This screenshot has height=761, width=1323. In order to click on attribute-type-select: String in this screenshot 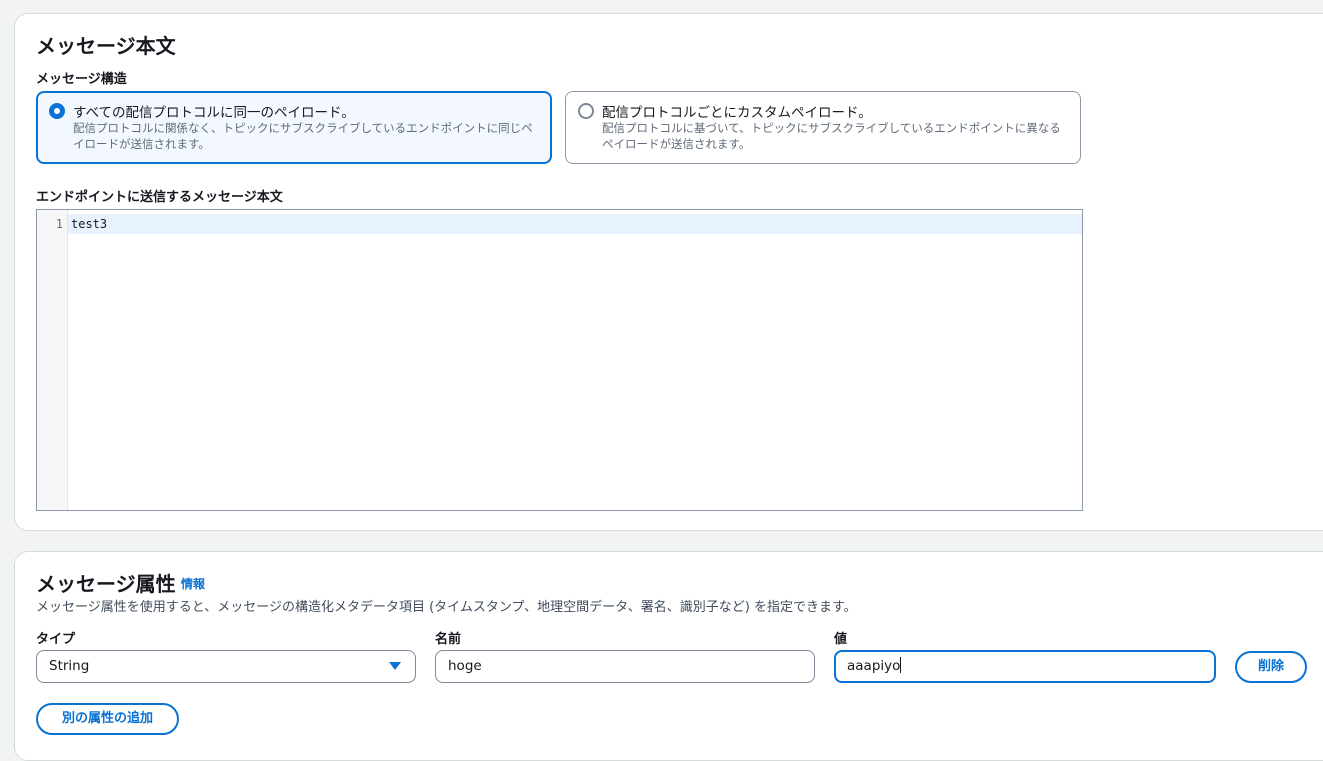, I will do `click(226, 666)`.